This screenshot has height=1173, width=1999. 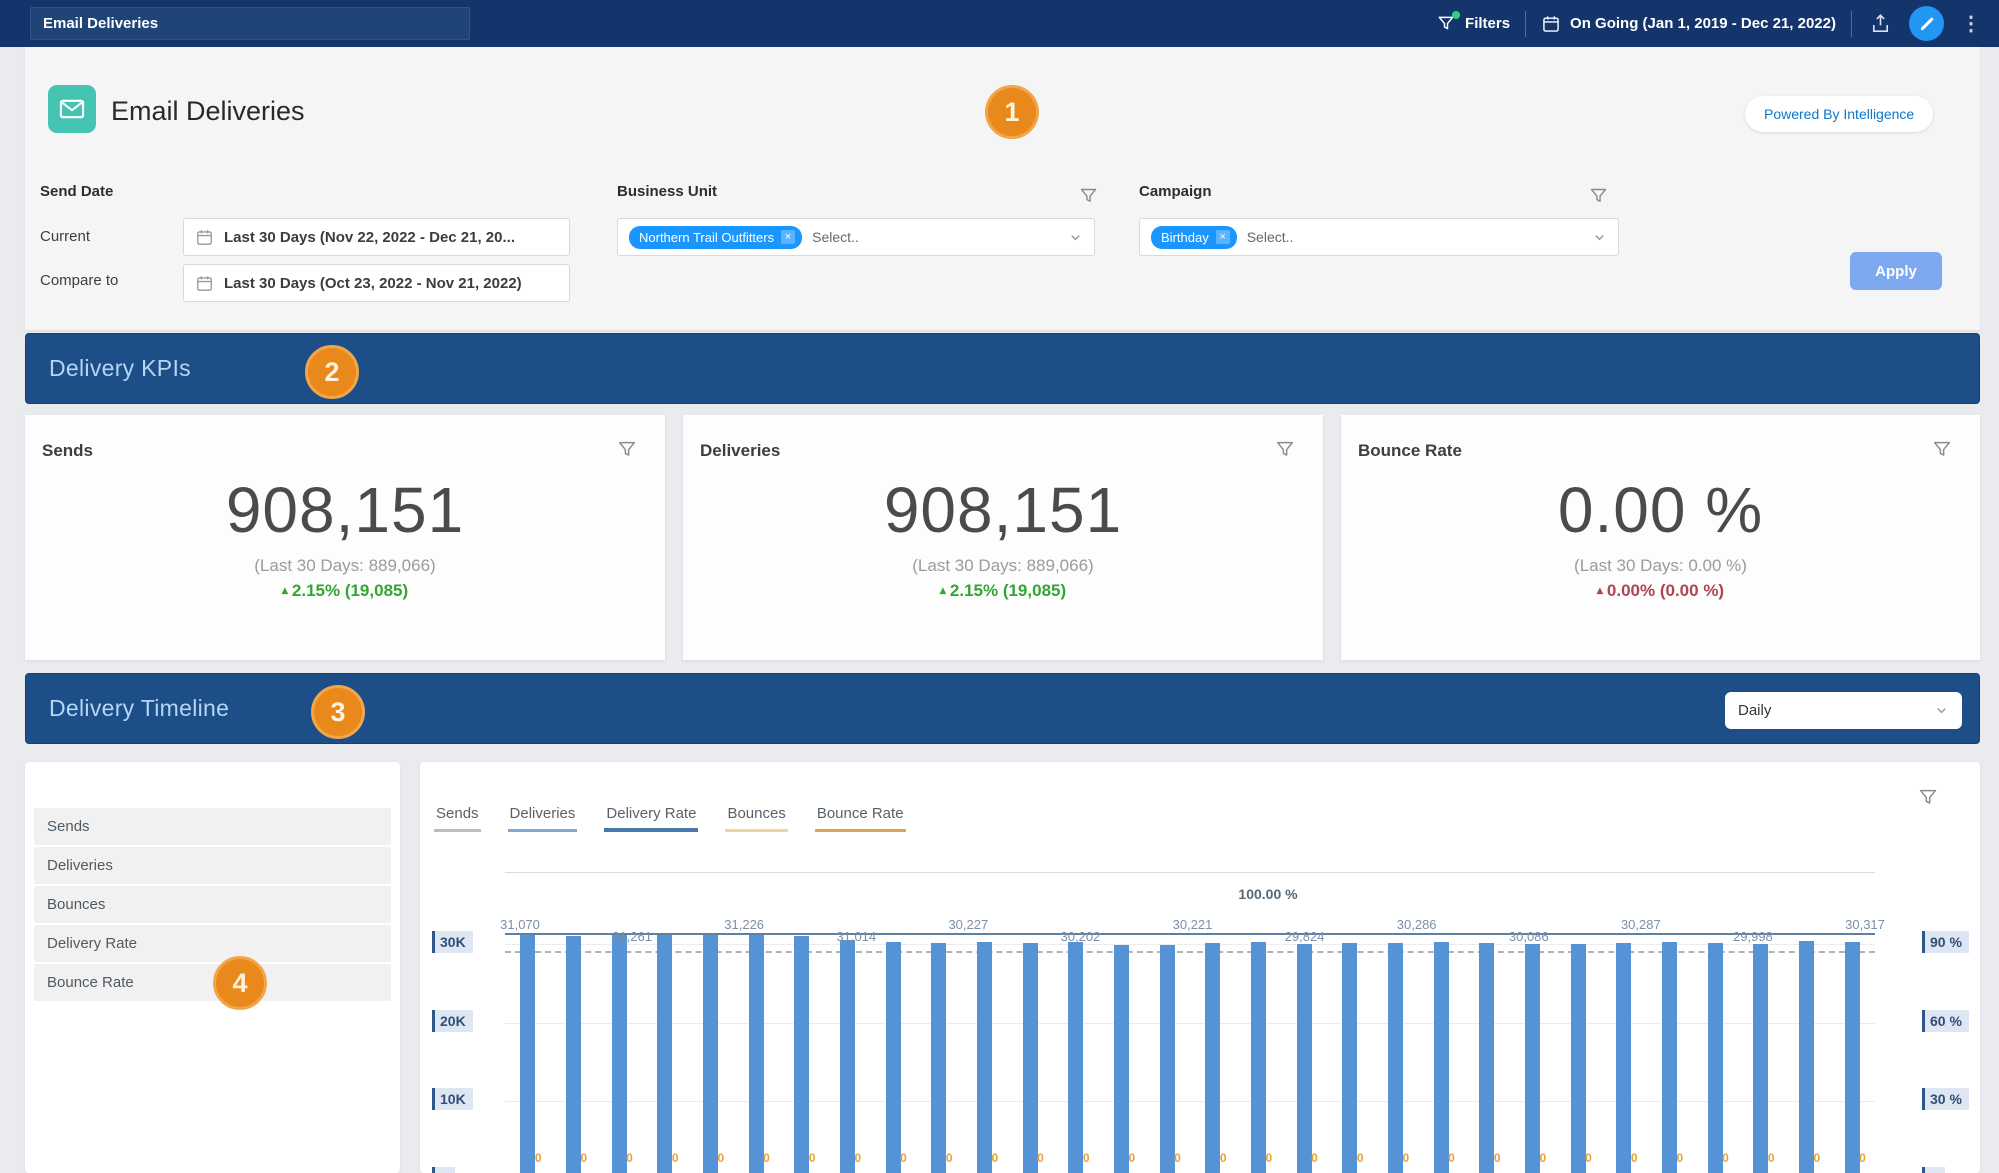 What do you see at coordinates (1088, 196) in the screenshot?
I see `business-unit-funnel-icon` at bounding box center [1088, 196].